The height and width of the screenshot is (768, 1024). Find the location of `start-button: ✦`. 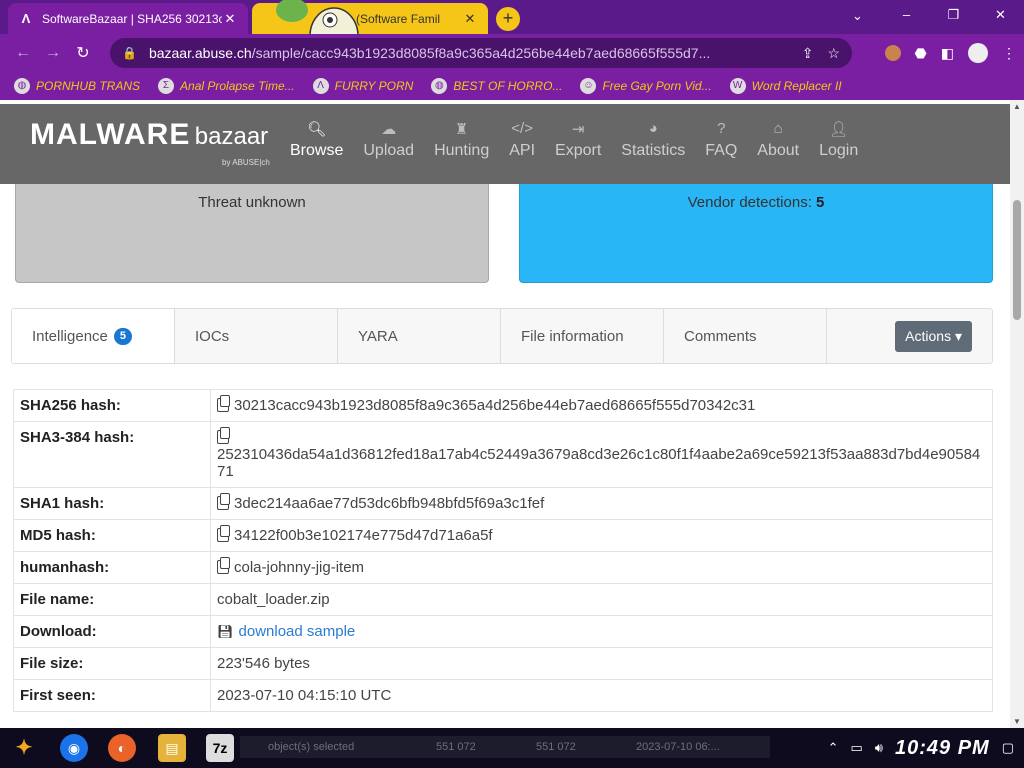

start-button: ✦ is located at coordinates (24, 748).